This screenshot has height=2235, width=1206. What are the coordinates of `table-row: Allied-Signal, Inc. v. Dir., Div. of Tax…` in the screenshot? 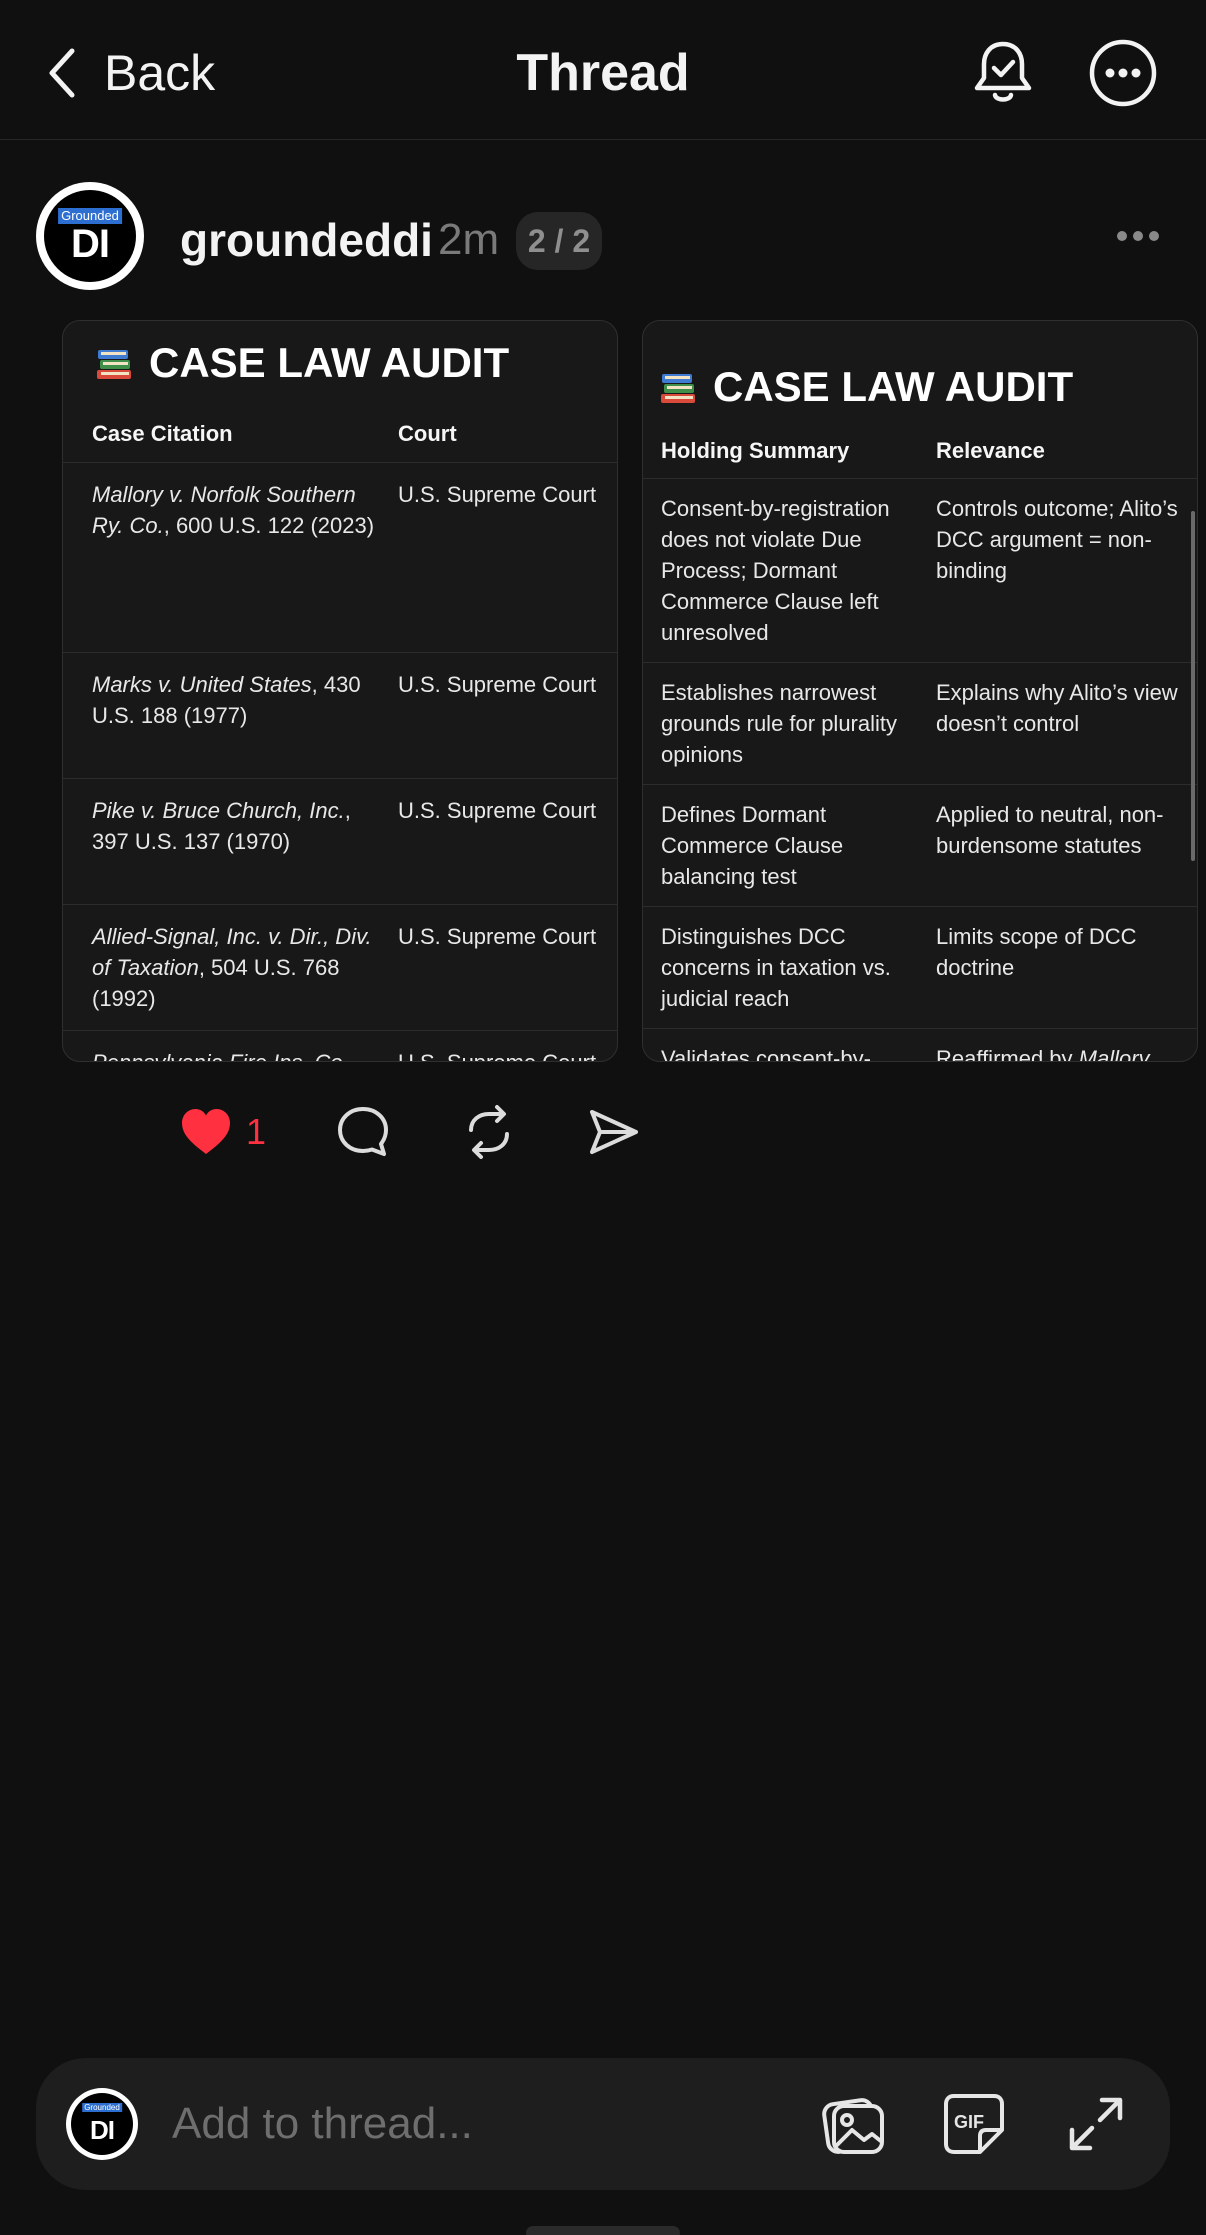 It's located at (340, 968).